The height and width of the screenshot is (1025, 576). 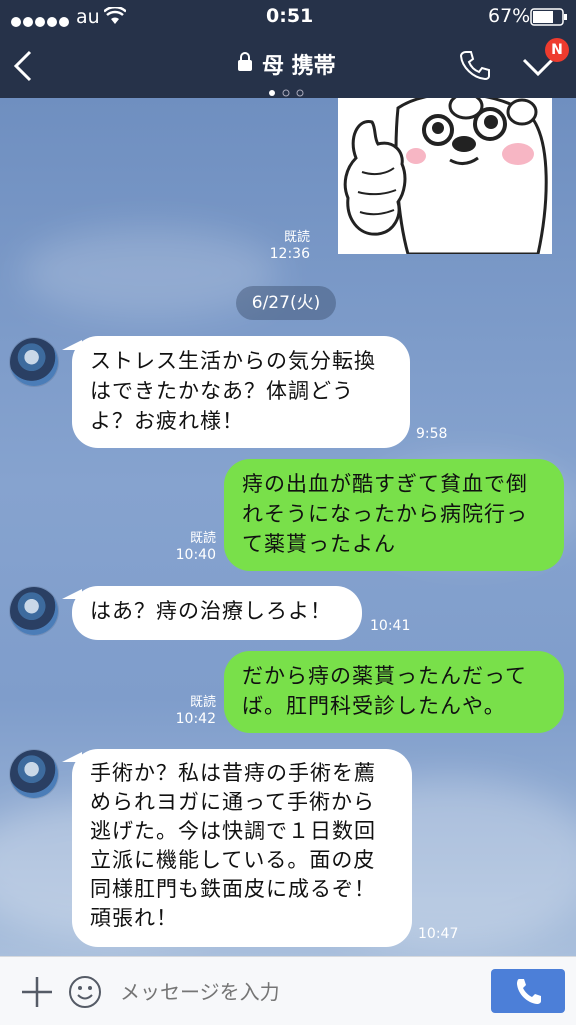 I want to click on emoji-button, so click(x=85, y=992).